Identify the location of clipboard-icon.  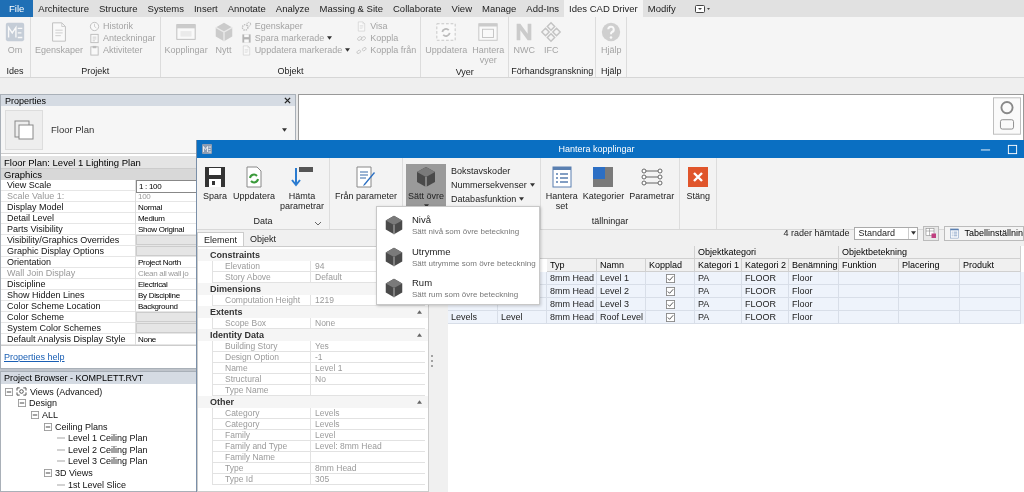
(95, 50).